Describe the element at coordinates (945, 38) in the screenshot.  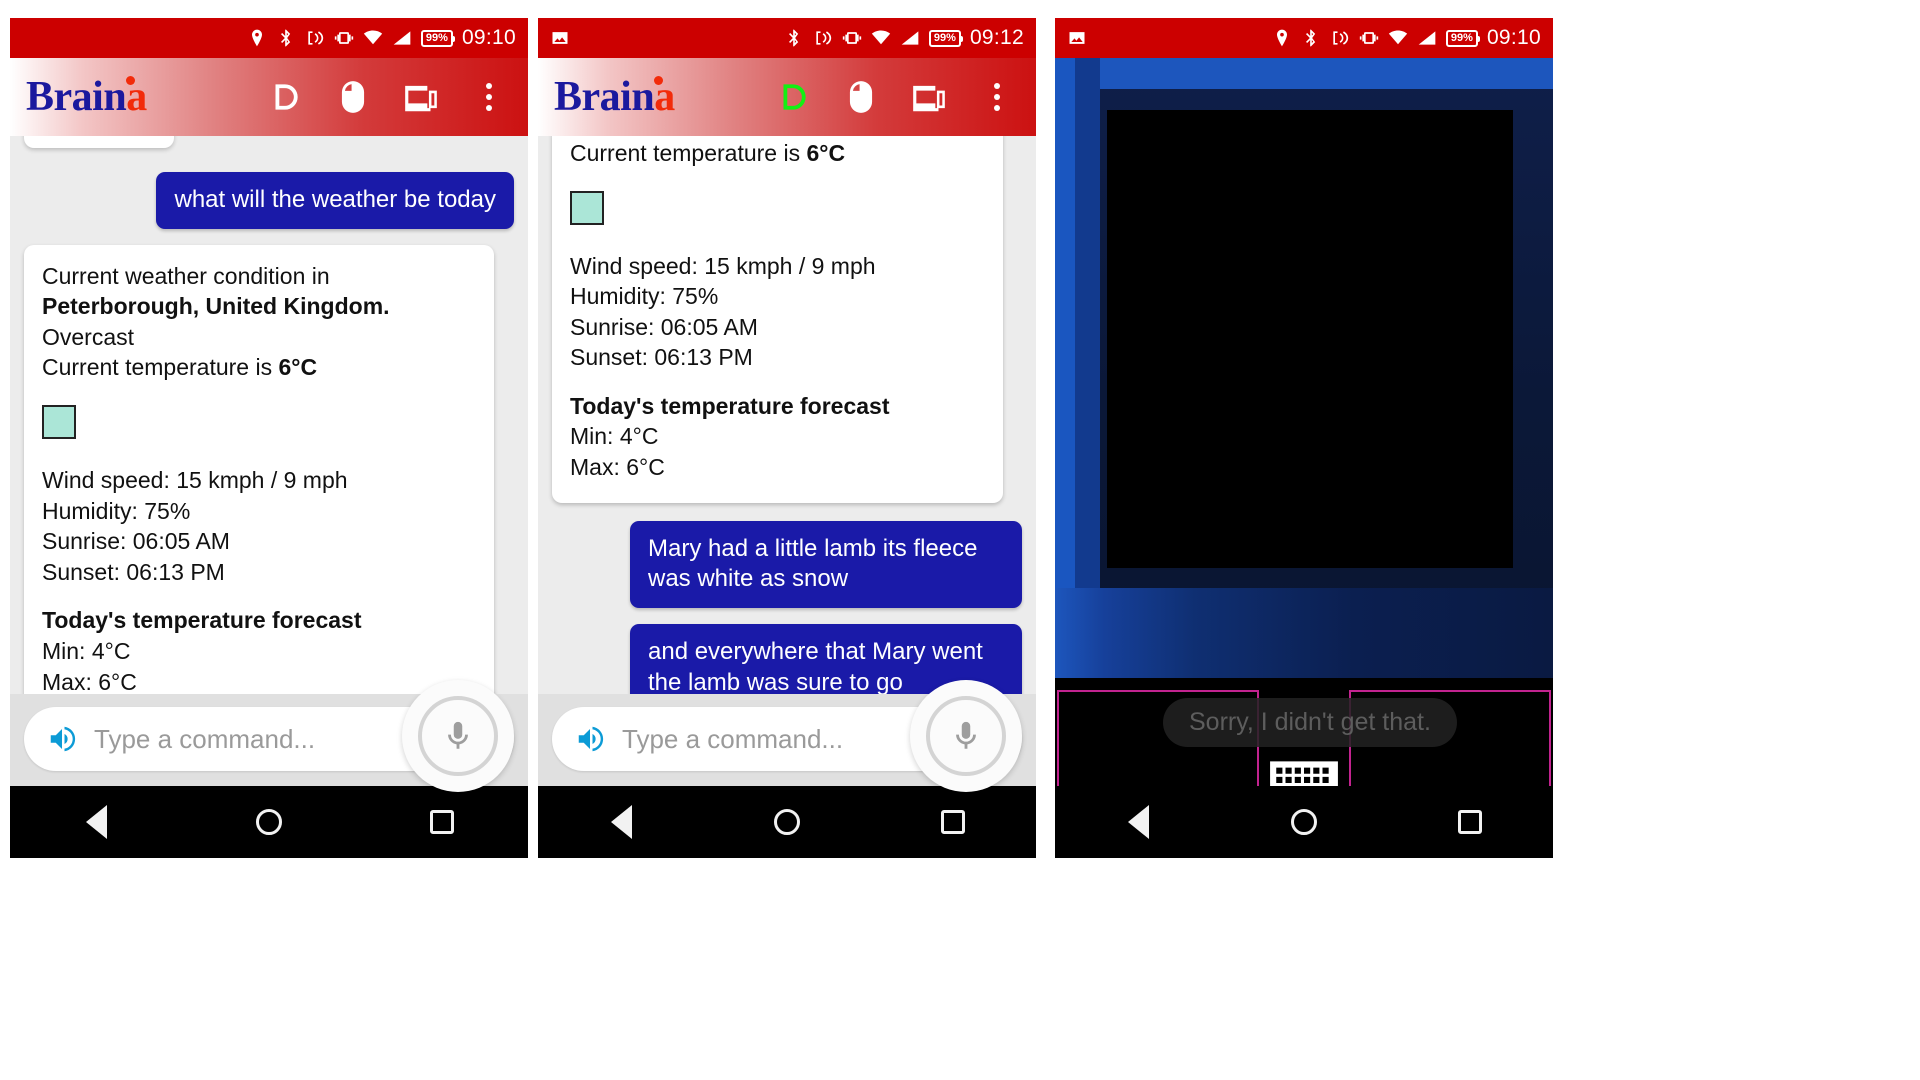
I see `battery-icon: 99%` at that location.